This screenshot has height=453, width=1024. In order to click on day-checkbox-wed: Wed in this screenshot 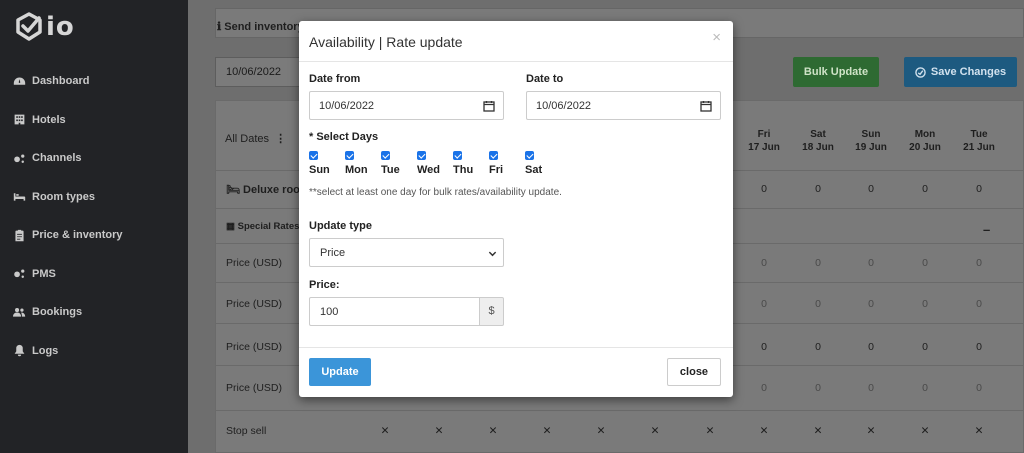, I will do `click(428, 163)`.